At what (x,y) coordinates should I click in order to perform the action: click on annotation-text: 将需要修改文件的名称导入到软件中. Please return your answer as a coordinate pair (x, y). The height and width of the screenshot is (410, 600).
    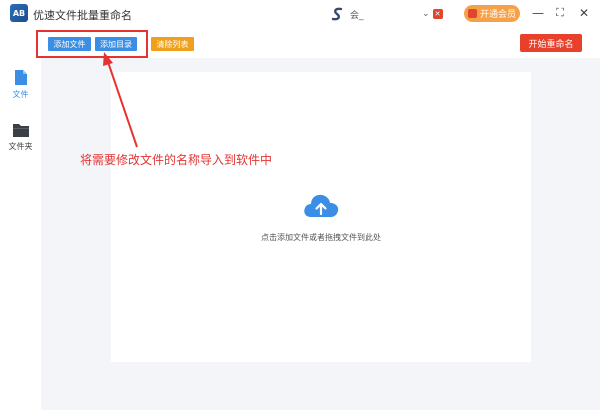
    Looking at the image, I should click on (176, 160).